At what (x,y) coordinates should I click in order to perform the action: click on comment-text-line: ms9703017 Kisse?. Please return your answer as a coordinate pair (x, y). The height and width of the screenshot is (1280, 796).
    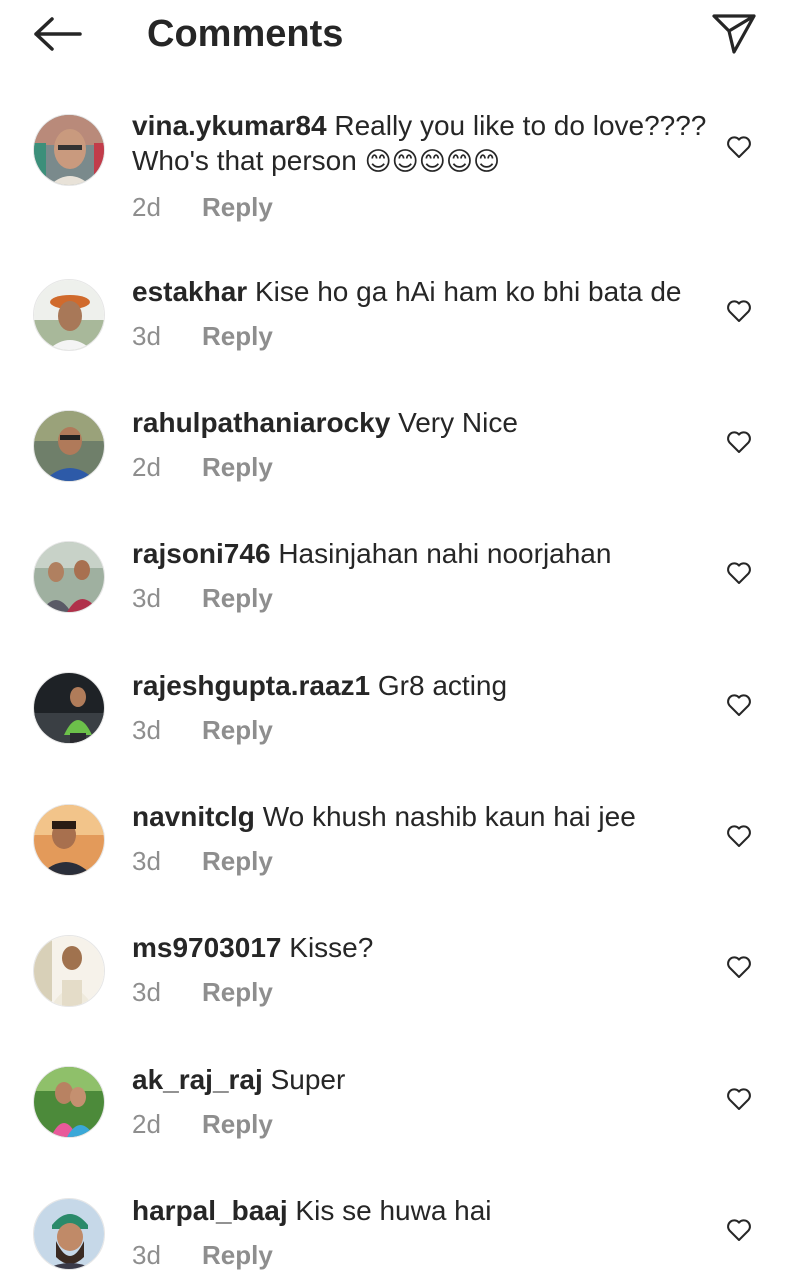
    Looking at the image, I should click on (422, 947).